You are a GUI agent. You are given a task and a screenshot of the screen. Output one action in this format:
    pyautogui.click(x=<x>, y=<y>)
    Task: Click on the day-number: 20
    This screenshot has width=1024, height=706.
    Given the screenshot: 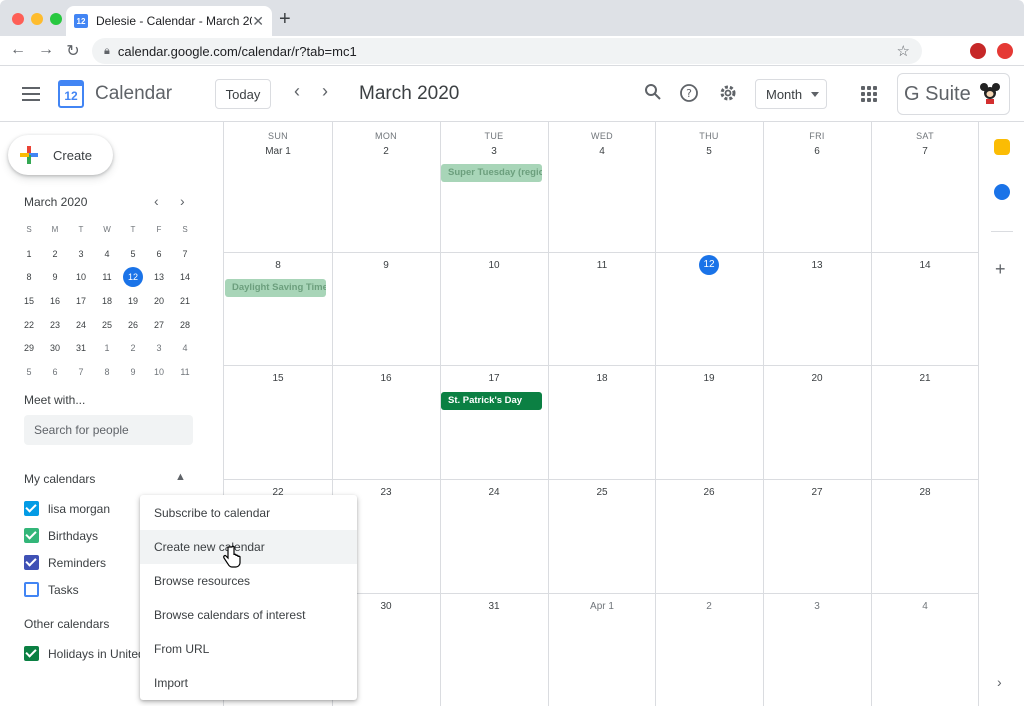 What is the action you would take?
    pyautogui.click(x=817, y=378)
    